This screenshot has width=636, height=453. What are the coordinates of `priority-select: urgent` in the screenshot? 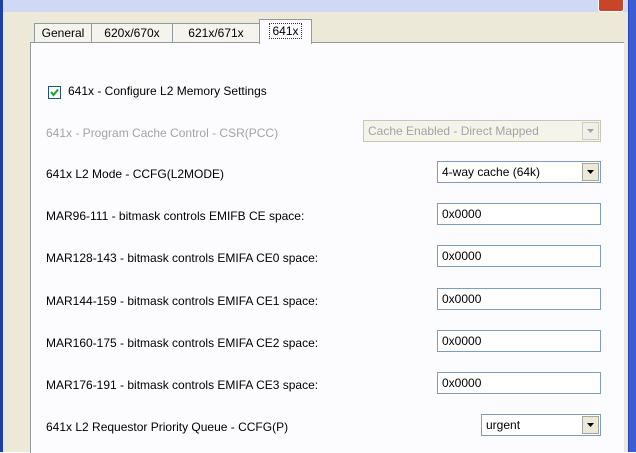 It's located at (541, 425).